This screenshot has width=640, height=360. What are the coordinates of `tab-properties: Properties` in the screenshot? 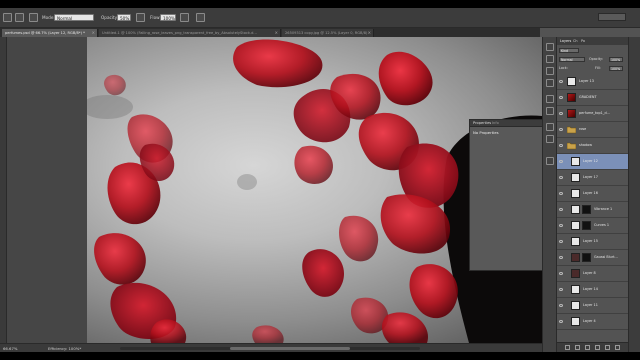 It's located at (482, 123).